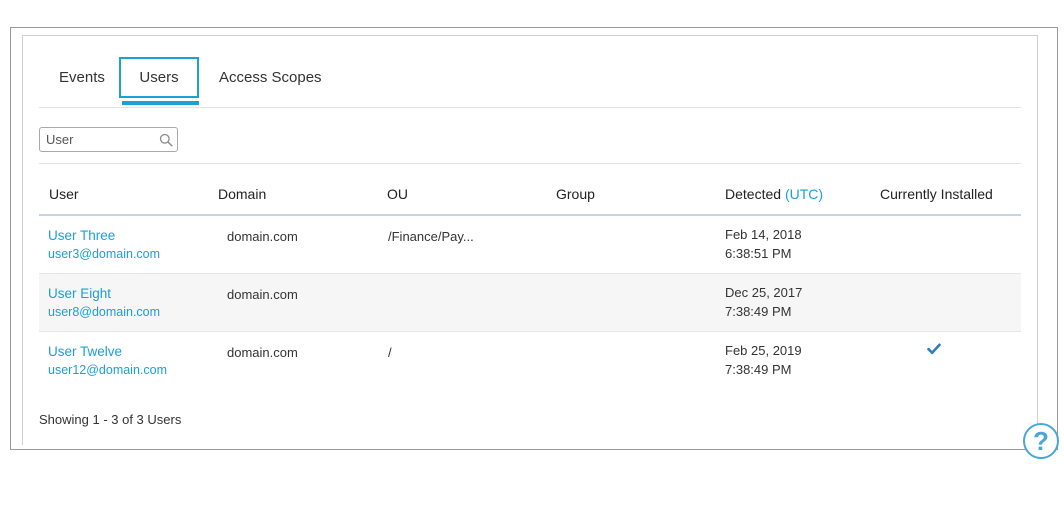 This screenshot has width=1064, height=517. What do you see at coordinates (85, 351) in the screenshot?
I see `user-name-link: User Twelve` at bounding box center [85, 351].